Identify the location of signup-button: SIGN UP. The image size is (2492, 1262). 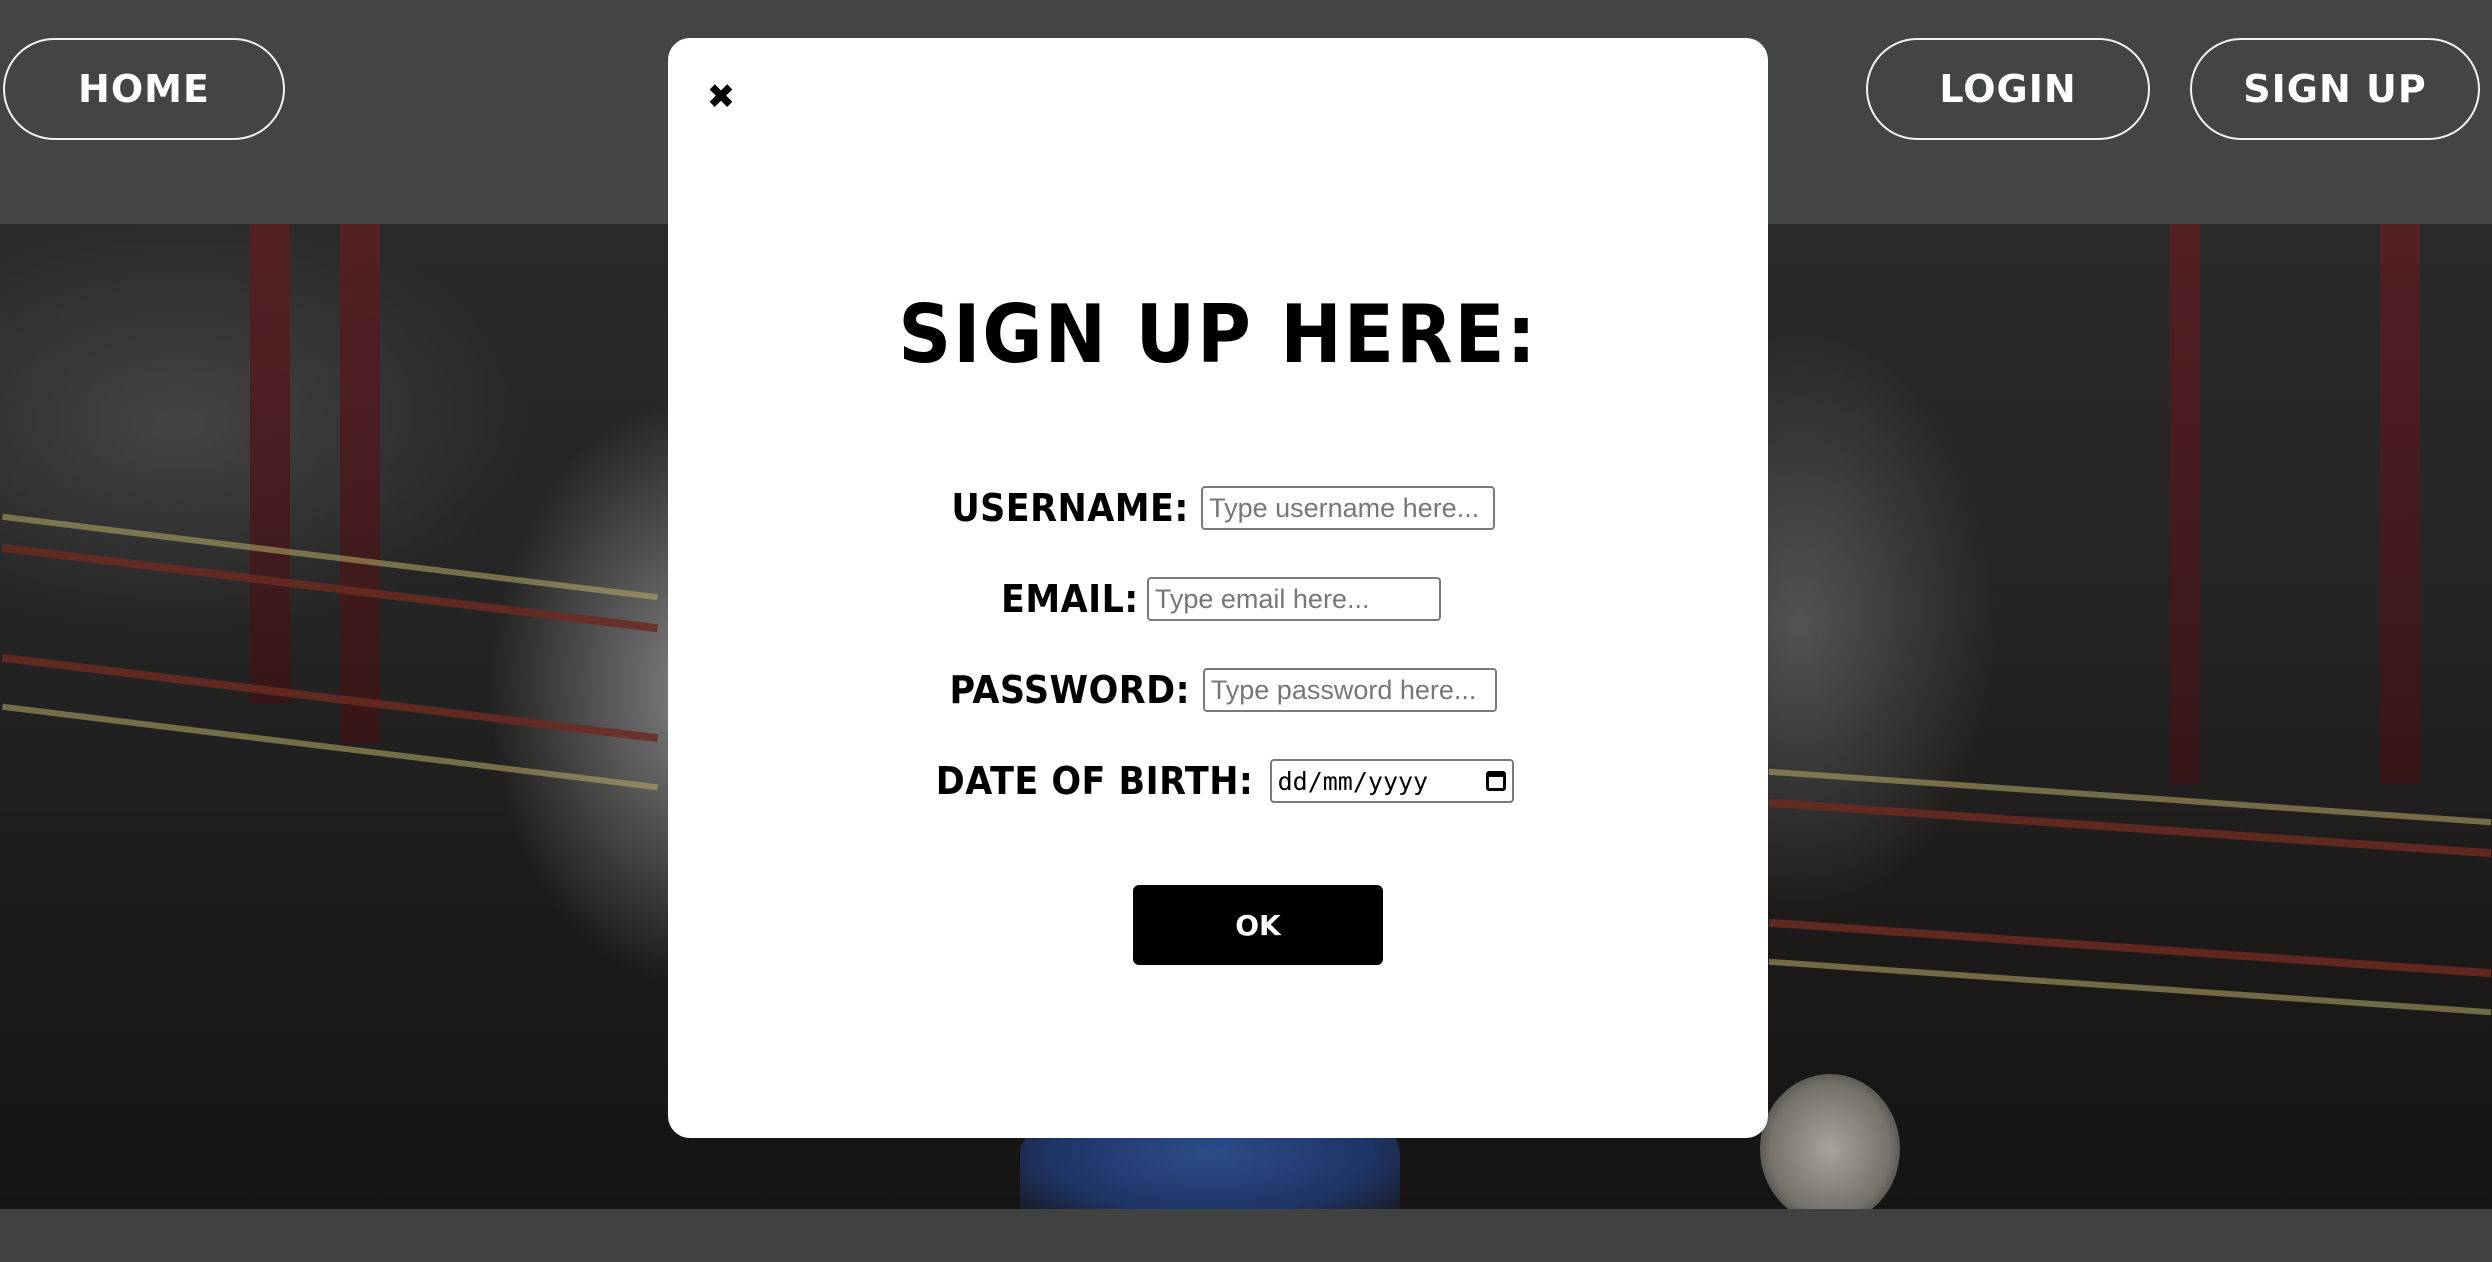
(2335, 89).